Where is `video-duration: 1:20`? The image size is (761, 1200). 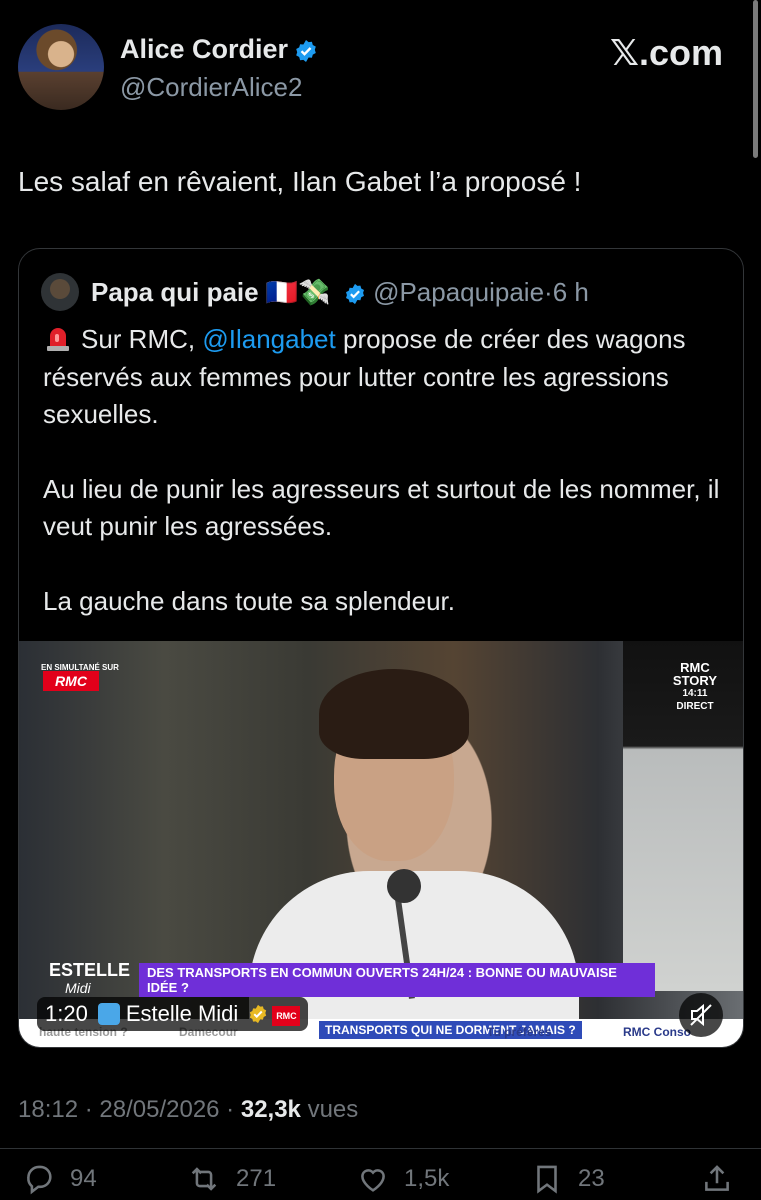
video-duration: 1:20 is located at coordinates (66, 1013).